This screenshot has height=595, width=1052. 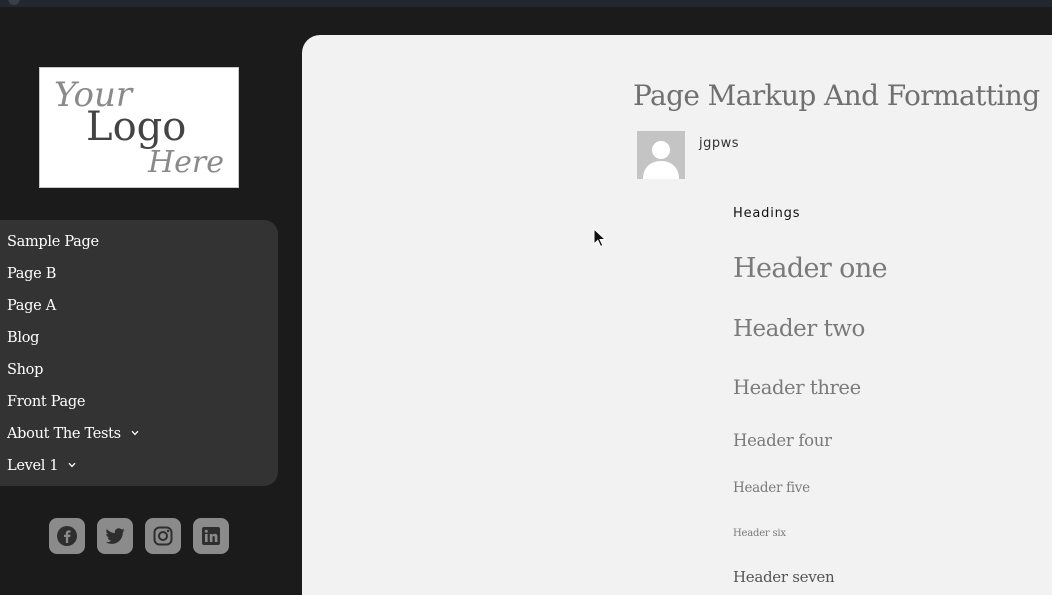 I want to click on instagram-icon, so click(x=163, y=536).